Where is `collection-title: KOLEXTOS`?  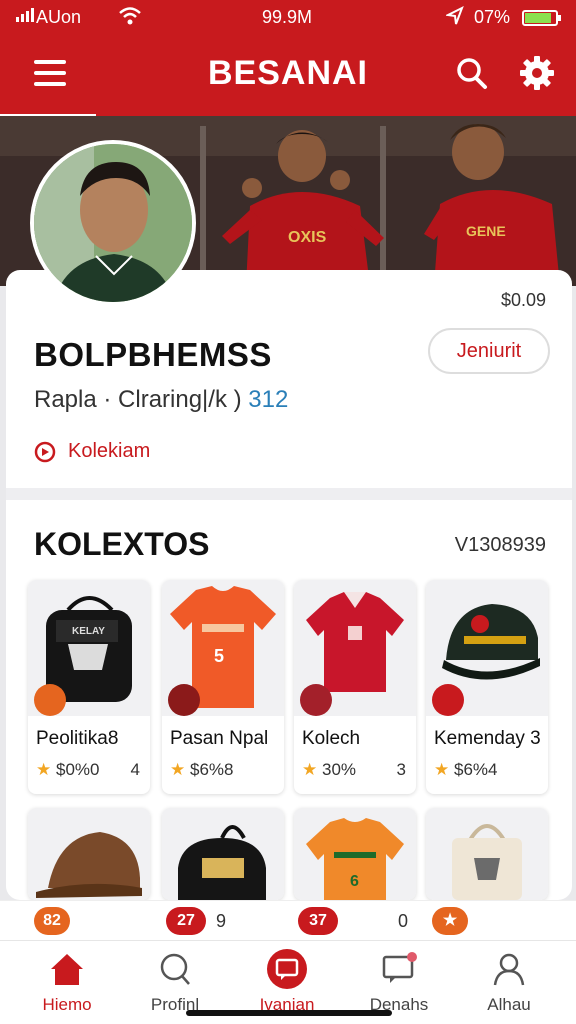
collection-title: KOLEXTOS is located at coordinates (122, 544).